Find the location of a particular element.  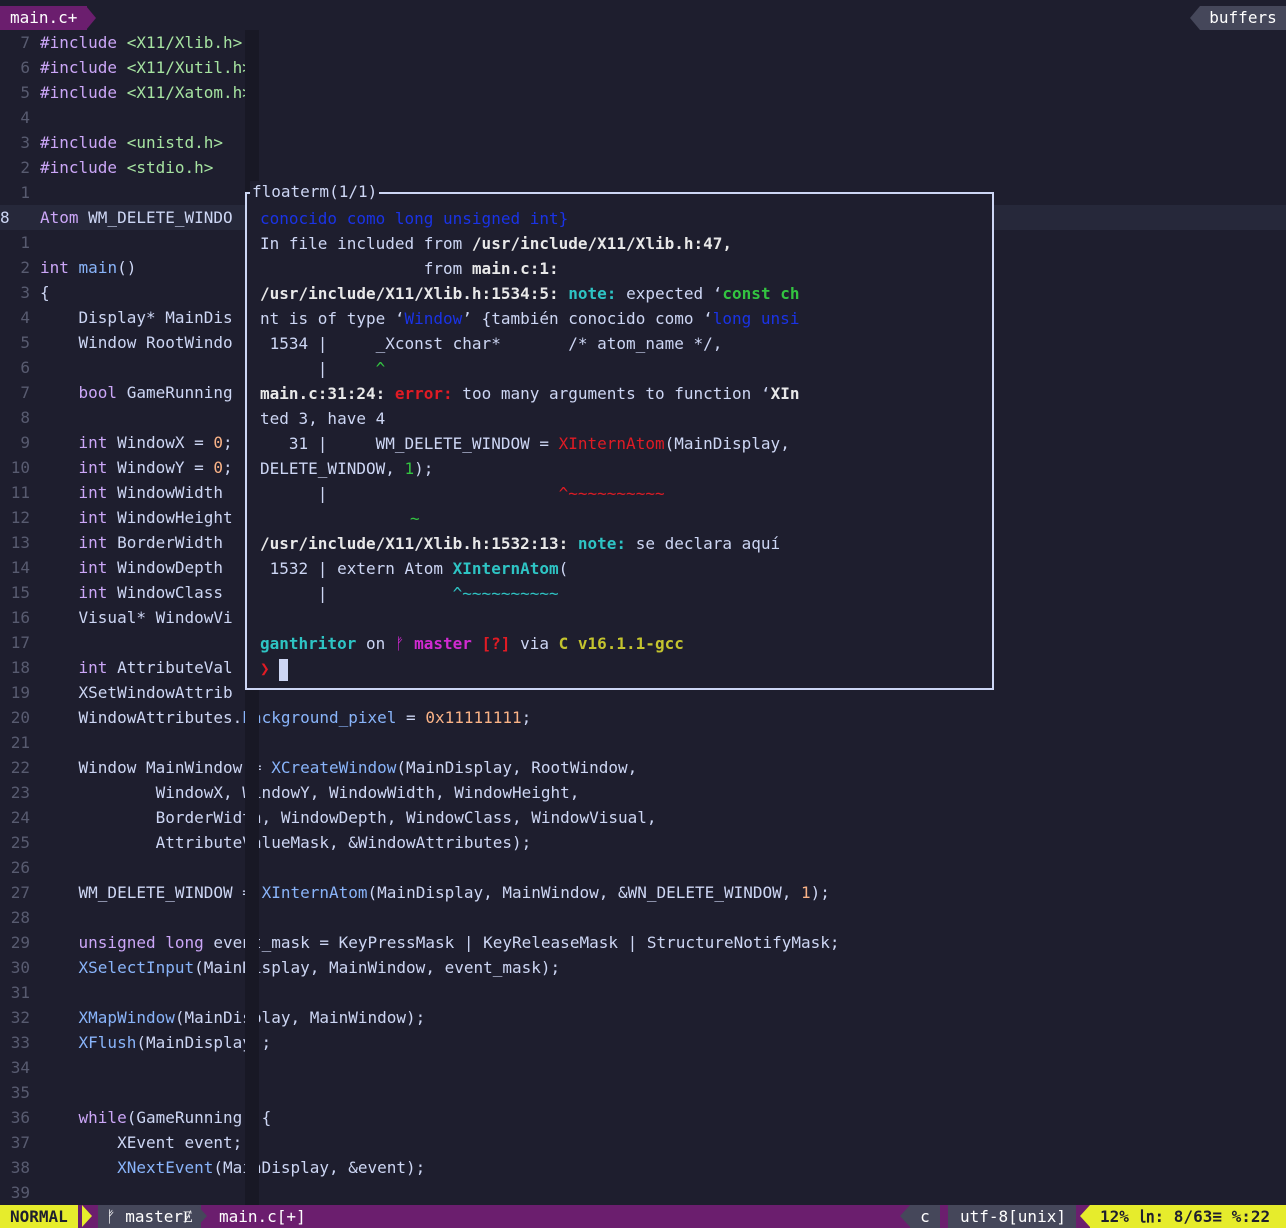

term-location: /usr/include/X11/Xlib.h:1534:5: is located at coordinates (409, 293).